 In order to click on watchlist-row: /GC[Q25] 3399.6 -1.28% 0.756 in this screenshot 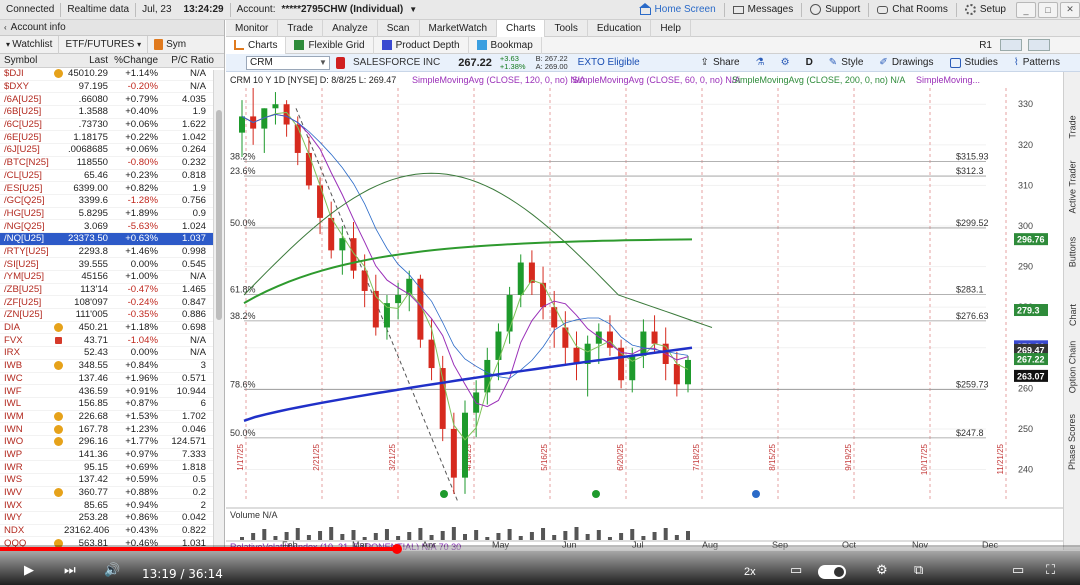, I will do `click(112, 201)`.